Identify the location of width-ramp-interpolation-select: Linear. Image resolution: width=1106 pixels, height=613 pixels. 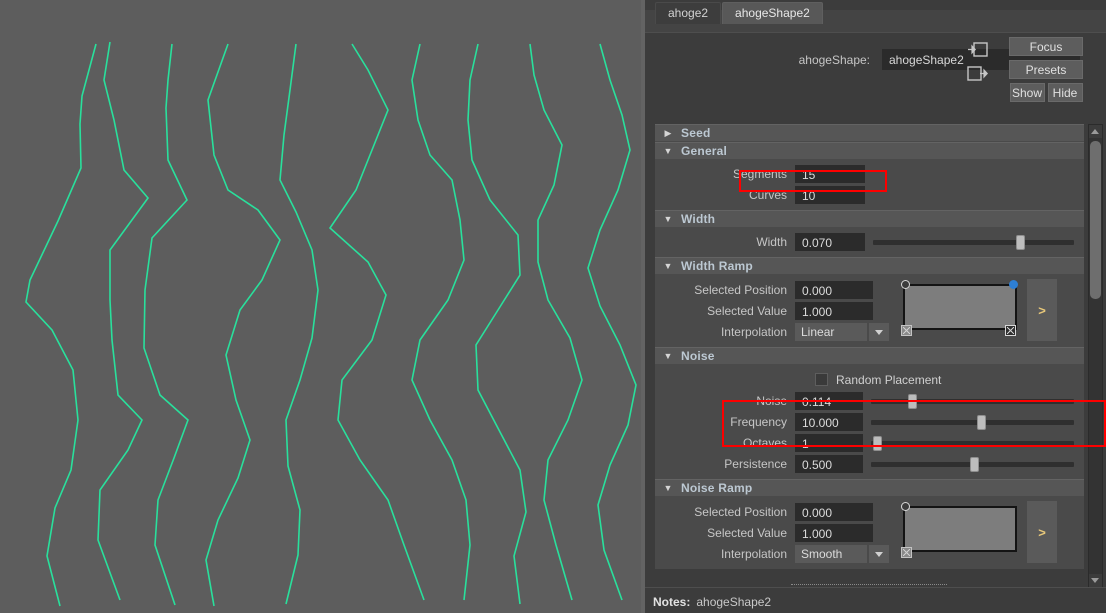
(831, 332).